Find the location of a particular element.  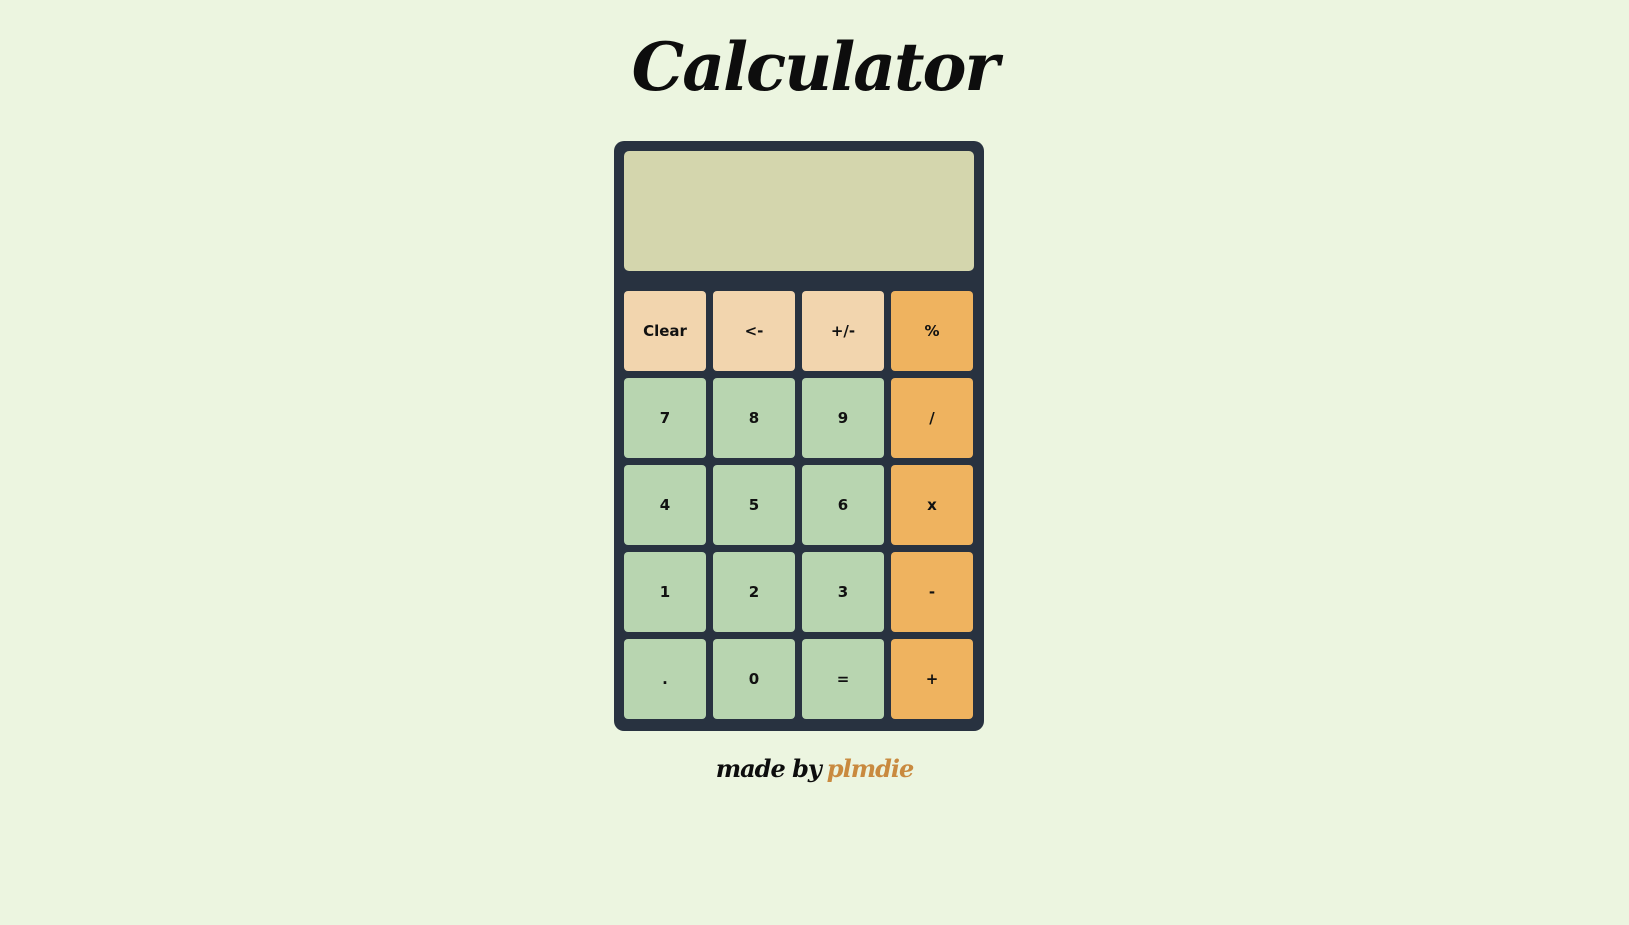

footer-prefix: made by is located at coordinates (768, 768).